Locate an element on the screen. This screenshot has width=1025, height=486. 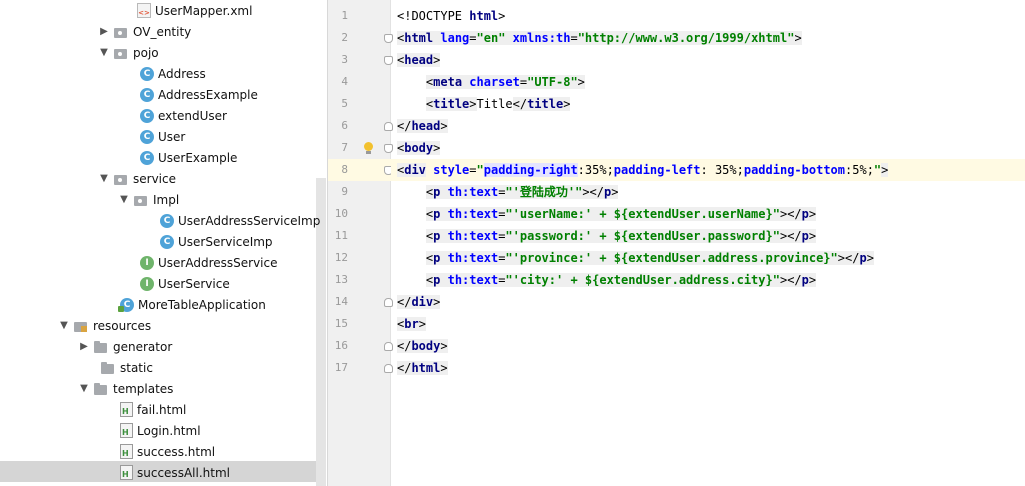
tree-item-label: Impl is located at coordinates (166, 199).